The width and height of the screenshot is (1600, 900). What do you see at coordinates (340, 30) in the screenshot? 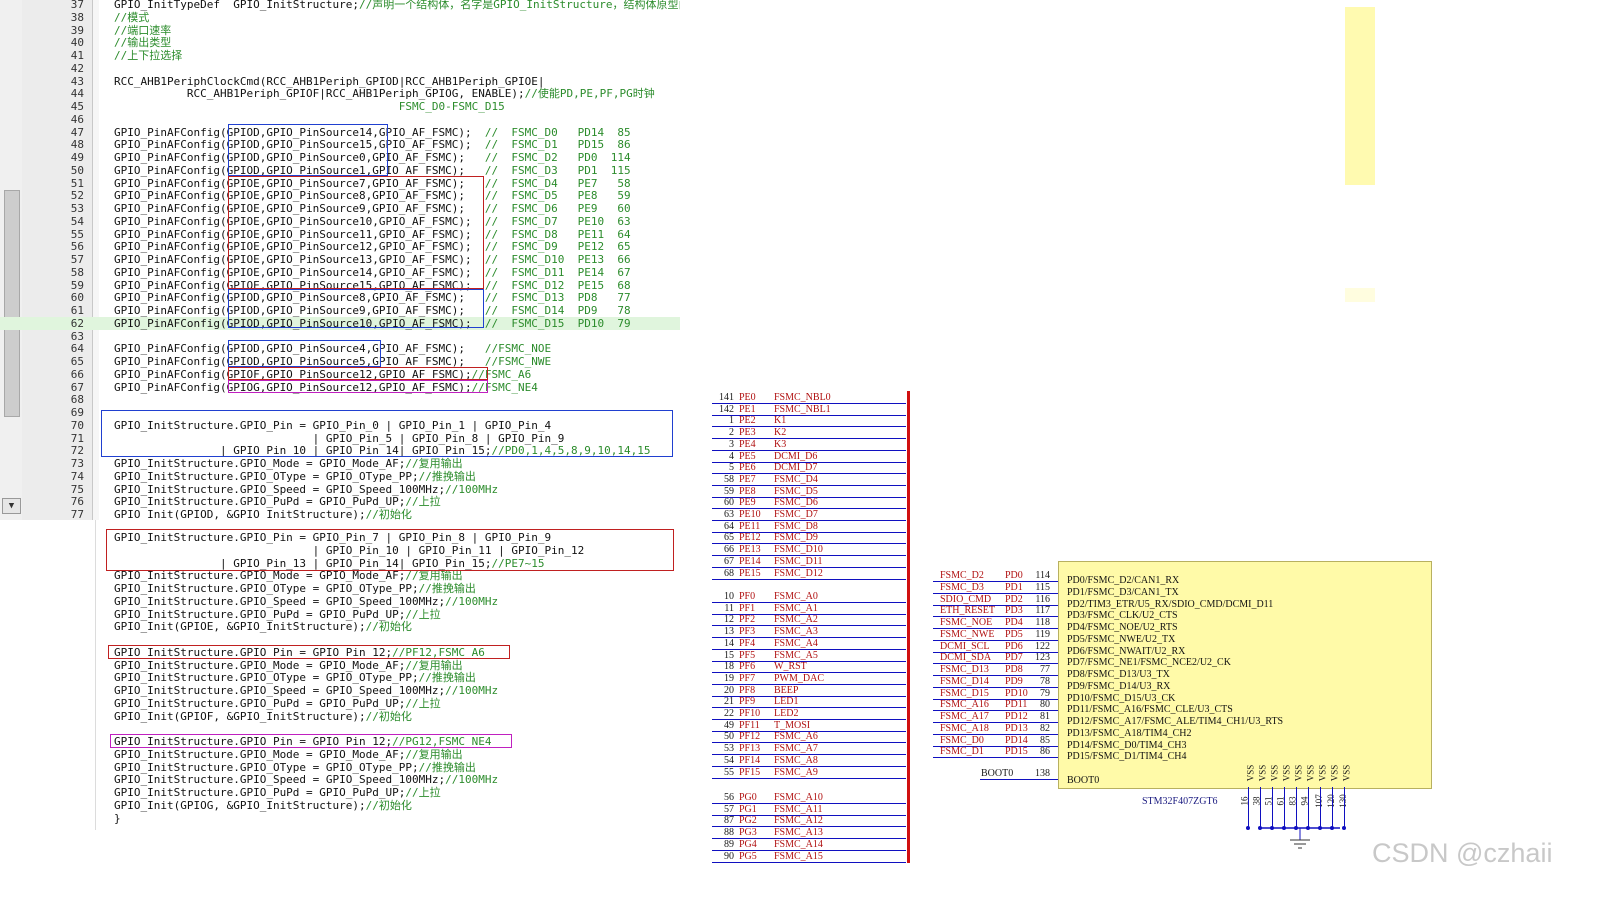
I see `code-line: 39 //端口速率` at bounding box center [340, 30].